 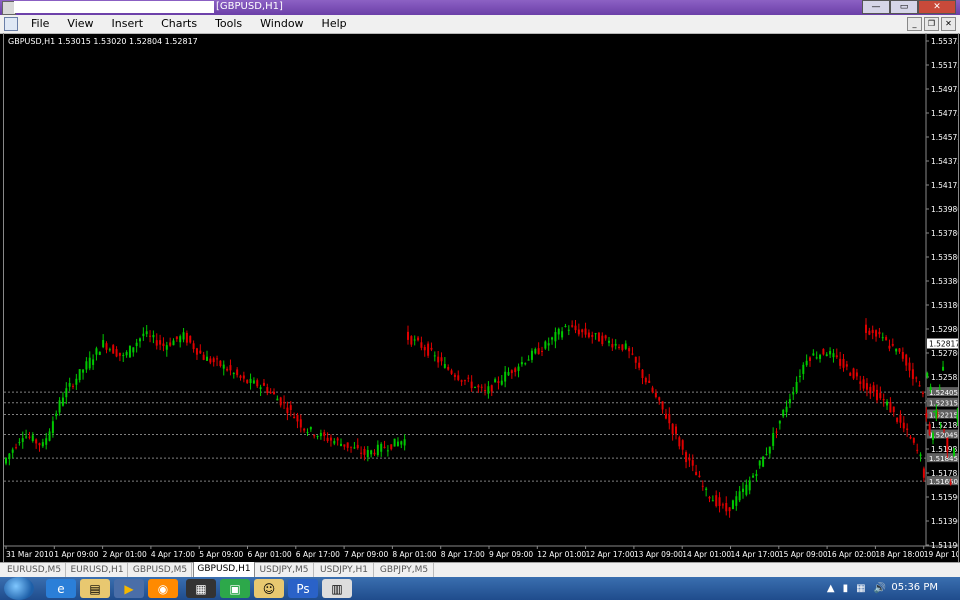 What do you see at coordinates (899, 554) in the screenshot?
I see `time-axis-label: 18 Apr 18:00` at bounding box center [899, 554].